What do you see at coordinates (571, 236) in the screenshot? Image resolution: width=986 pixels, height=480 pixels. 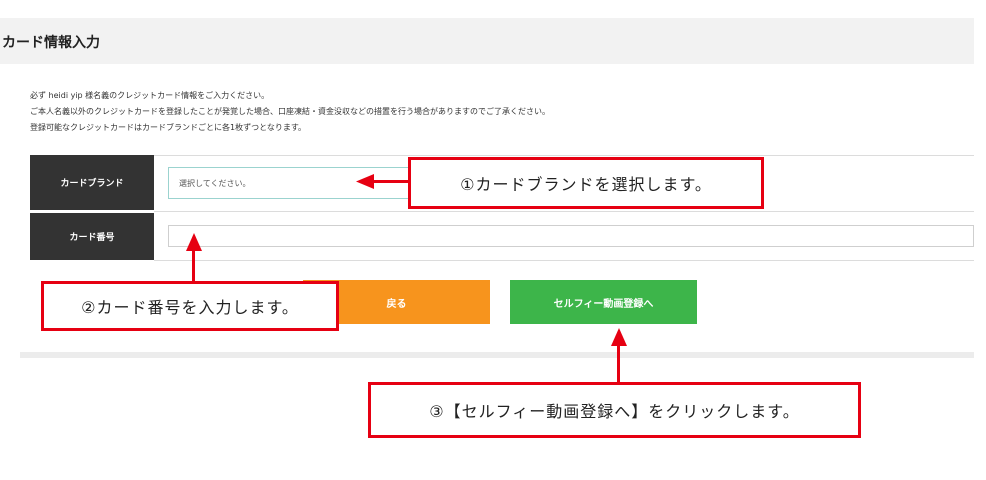 I see `card-number-input` at bounding box center [571, 236].